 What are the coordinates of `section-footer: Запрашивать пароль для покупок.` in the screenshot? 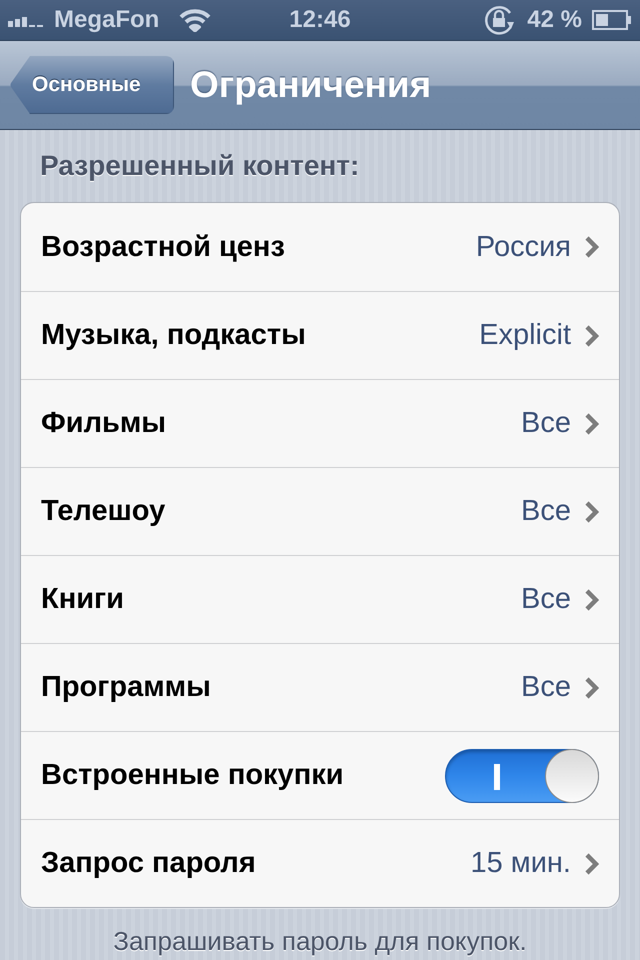 It's located at (320, 941).